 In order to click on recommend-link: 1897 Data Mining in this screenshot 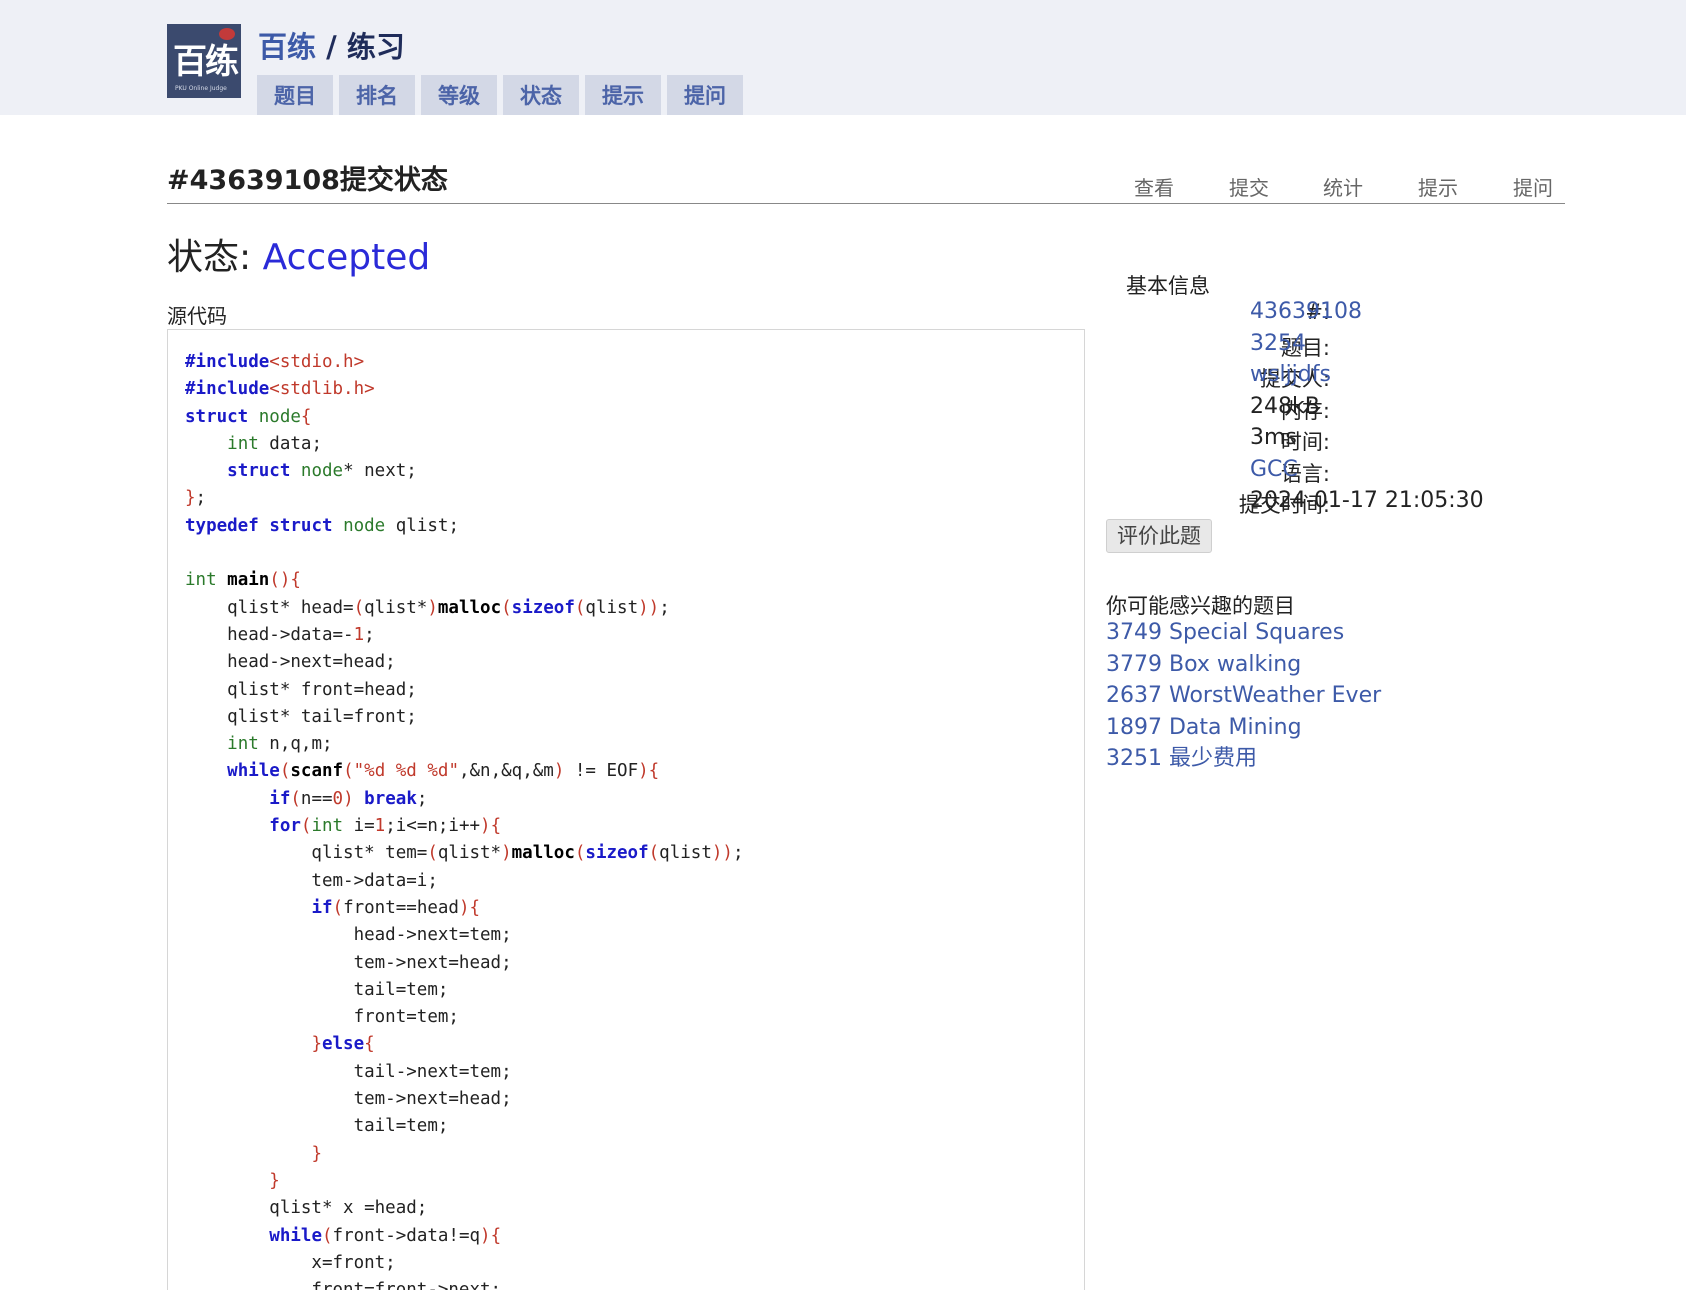, I will do `click(1243, 728)`.